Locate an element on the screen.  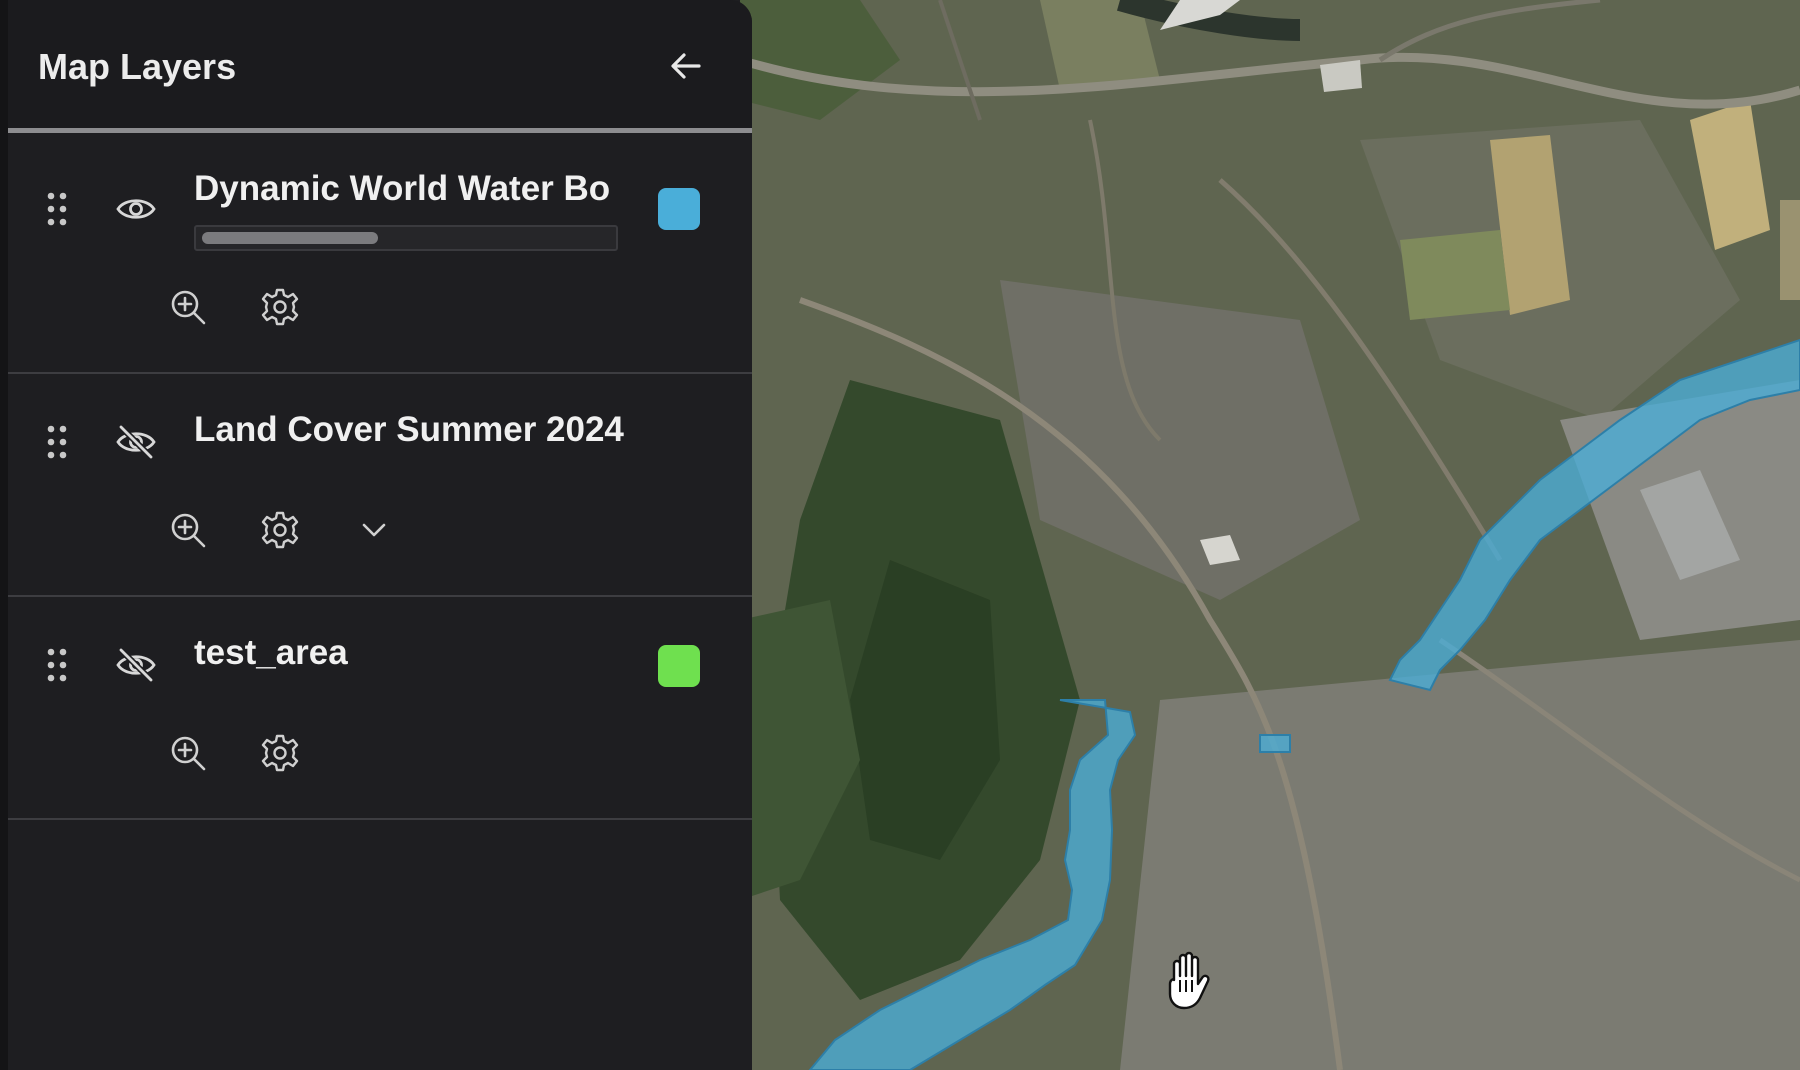
opacity-slider is located at coordinates (406, 238).